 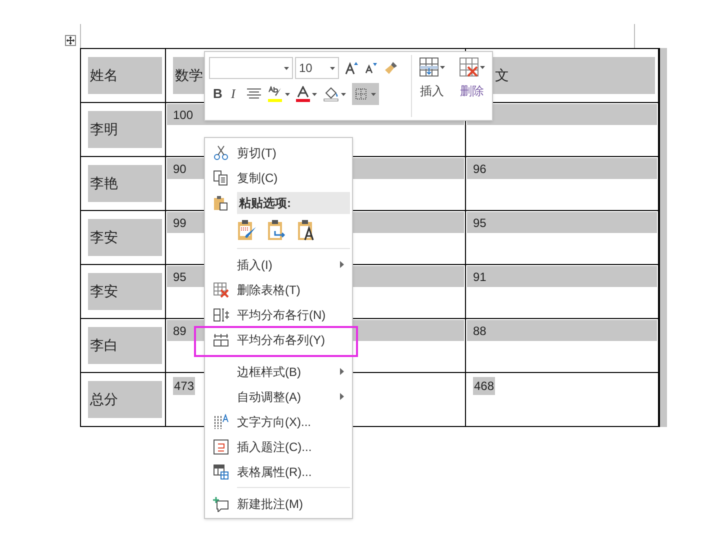 What do you see at coordinates (278, 371) in the screenshot?
I see `menu-item: 边框样式(B)` at bounding box center [278, 371].